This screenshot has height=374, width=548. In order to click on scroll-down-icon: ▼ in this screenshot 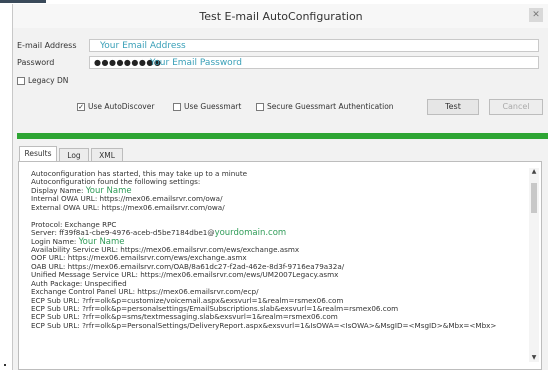, I will do `click(534, 358)`.